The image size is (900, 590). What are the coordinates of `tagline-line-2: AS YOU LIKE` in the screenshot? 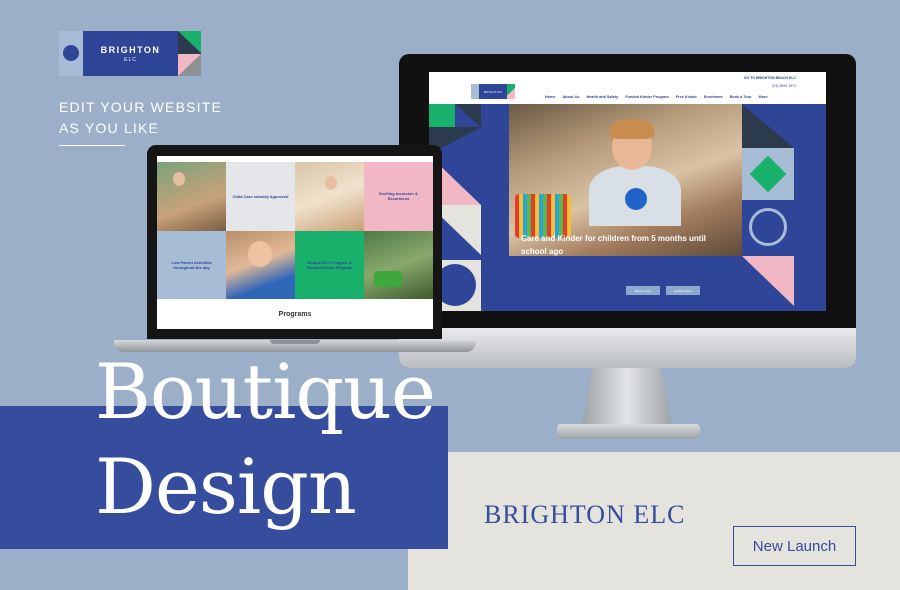 It's located at (109, 128).